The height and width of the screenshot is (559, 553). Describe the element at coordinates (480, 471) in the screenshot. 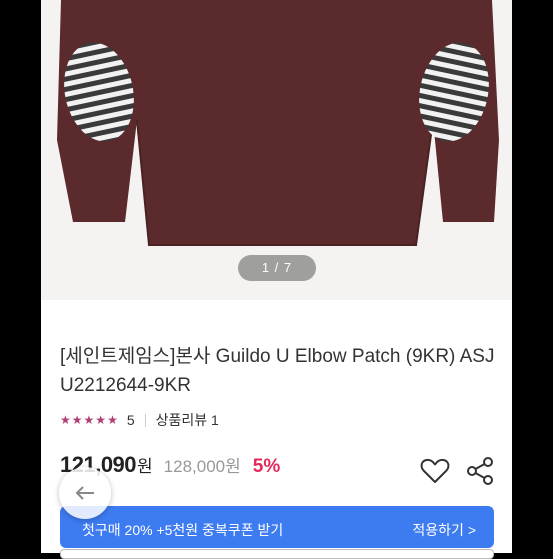

I see `share-icon` at that location.